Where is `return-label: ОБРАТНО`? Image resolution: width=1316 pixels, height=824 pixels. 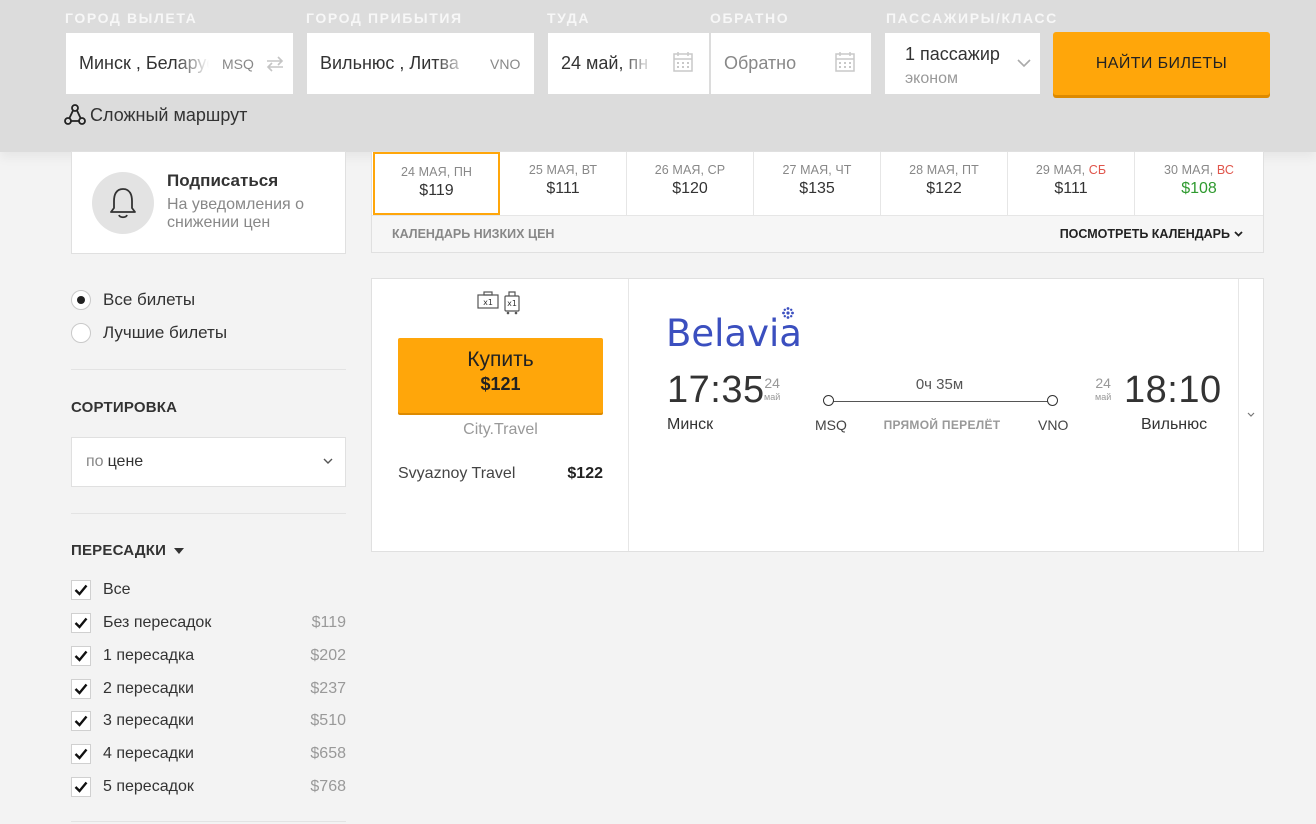
return-label: ОБРАТНО is located at coordinates (750, 18).